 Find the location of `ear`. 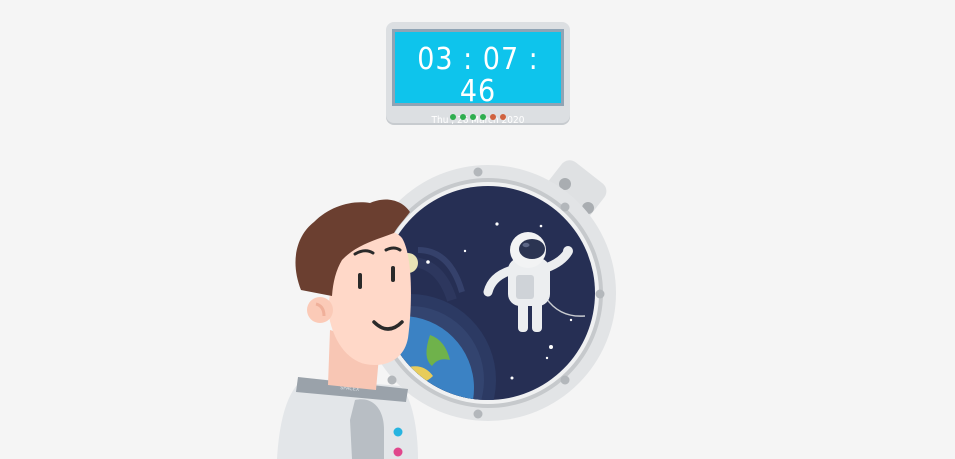

ear is located at coordinates (320, 310).